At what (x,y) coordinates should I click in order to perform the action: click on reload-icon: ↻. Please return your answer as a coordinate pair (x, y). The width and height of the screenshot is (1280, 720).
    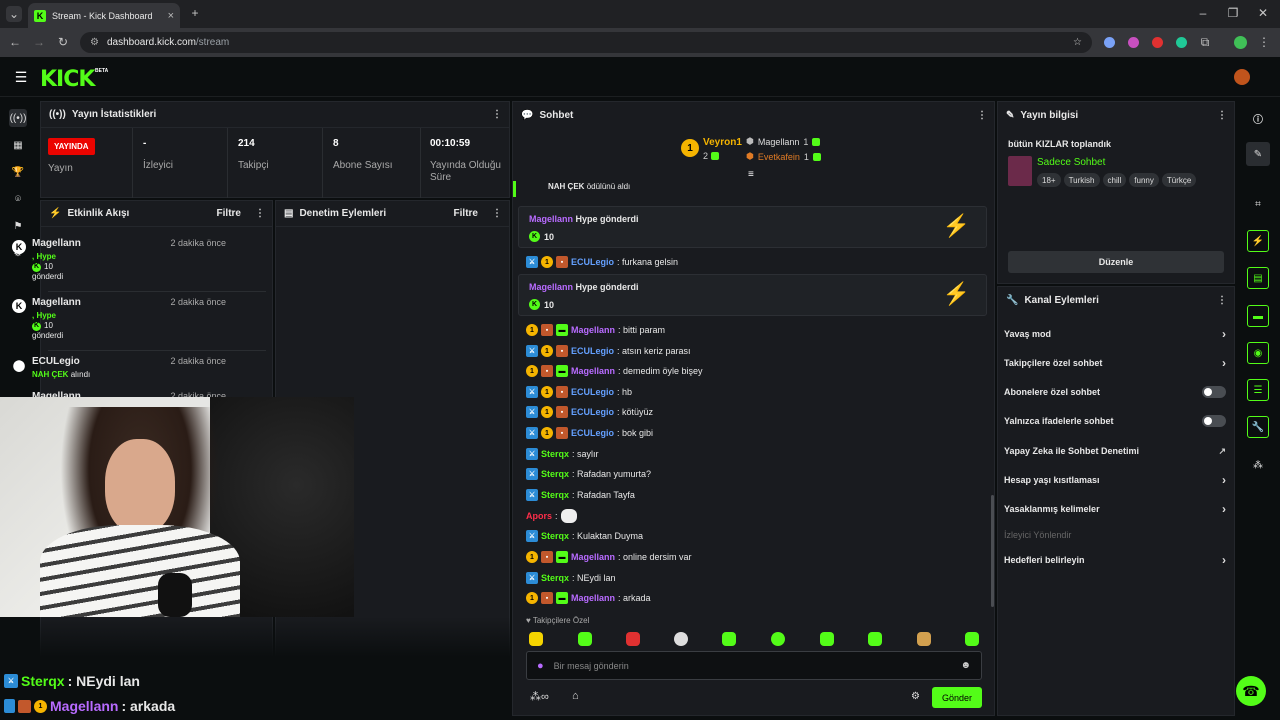
    Looking at the image, I should click on (63, 42).